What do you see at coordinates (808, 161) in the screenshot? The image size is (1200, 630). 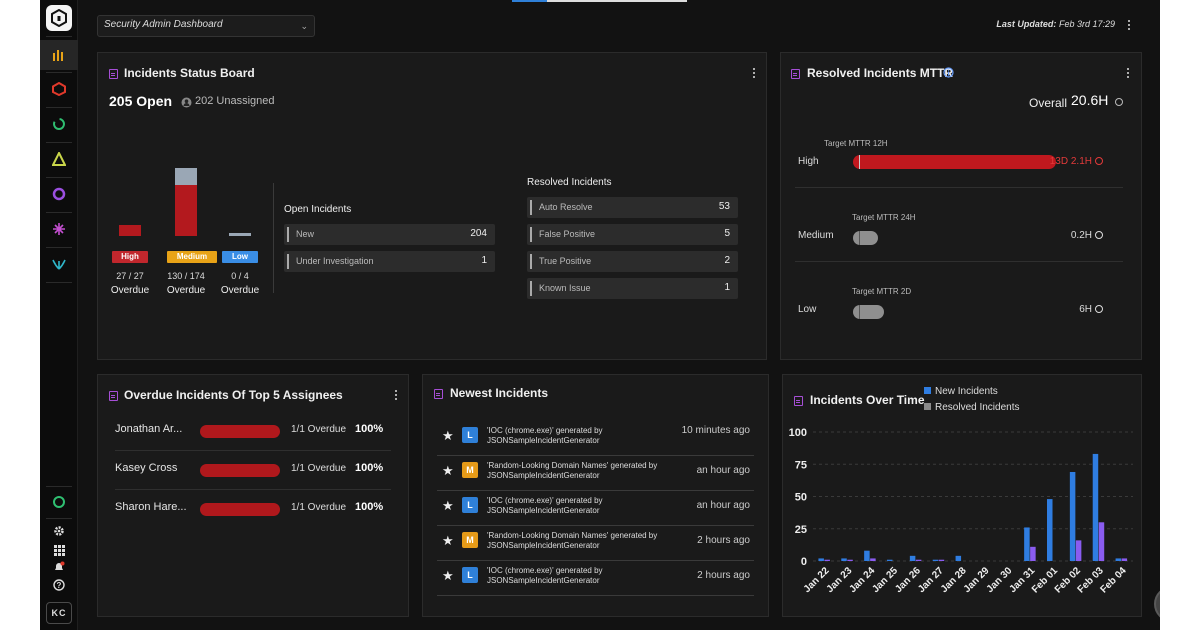 I see `mttr-severity-label: High` at bounding box center [808, 161].